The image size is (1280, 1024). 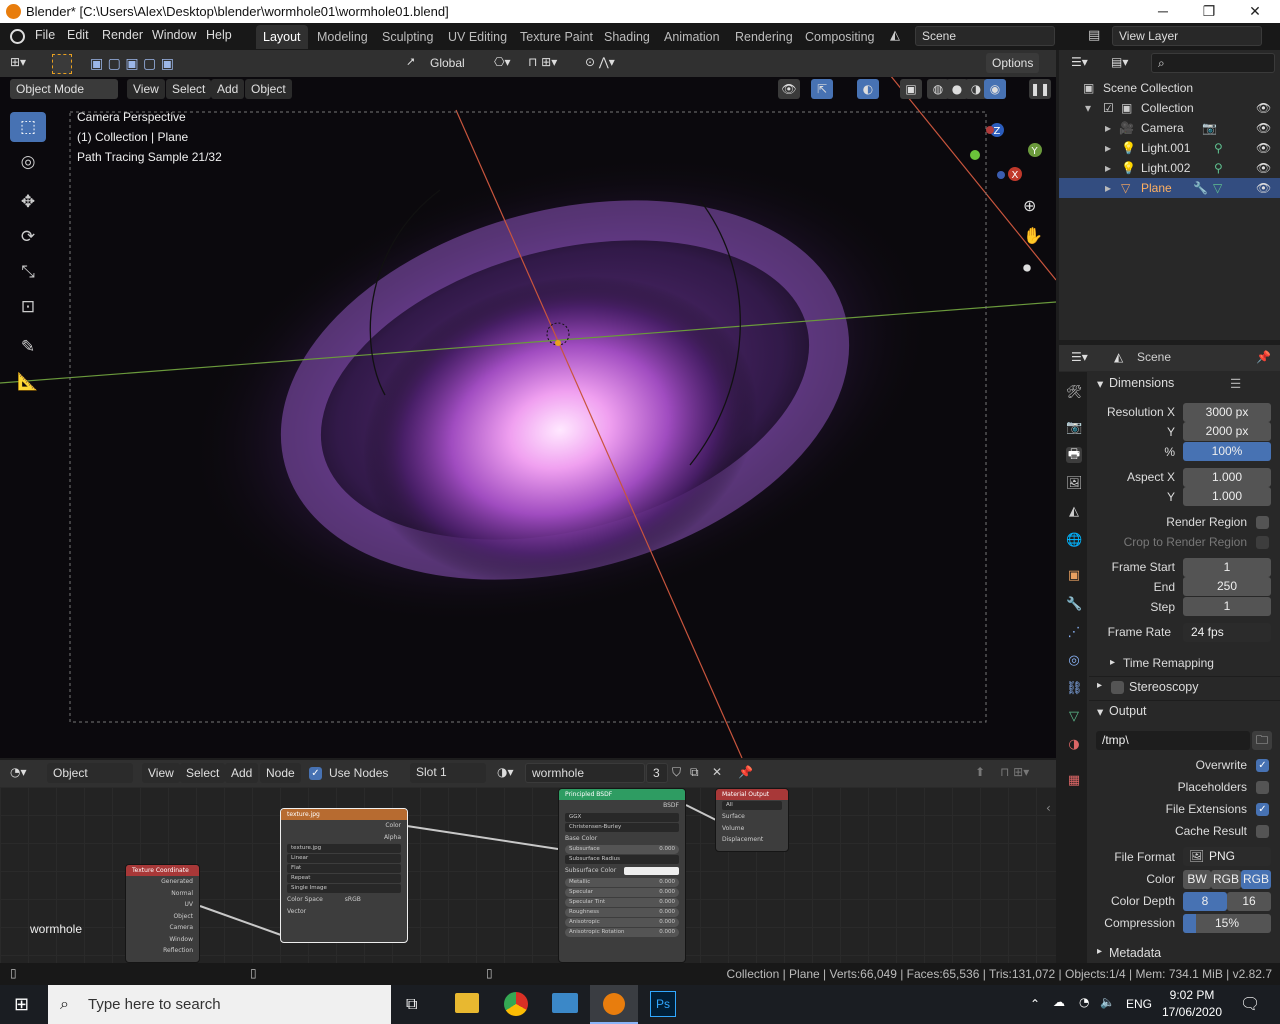 I want to click on menu-render: Render, so click(x=122, y=35).